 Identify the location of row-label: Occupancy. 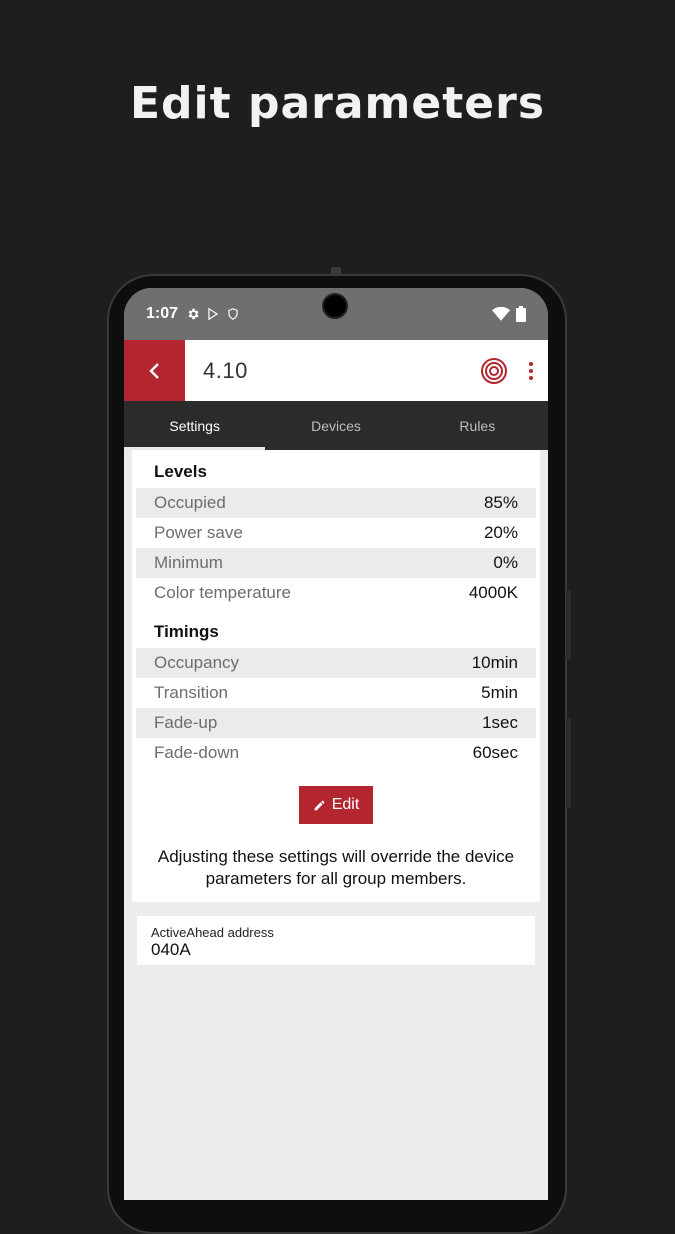
(197, 662).